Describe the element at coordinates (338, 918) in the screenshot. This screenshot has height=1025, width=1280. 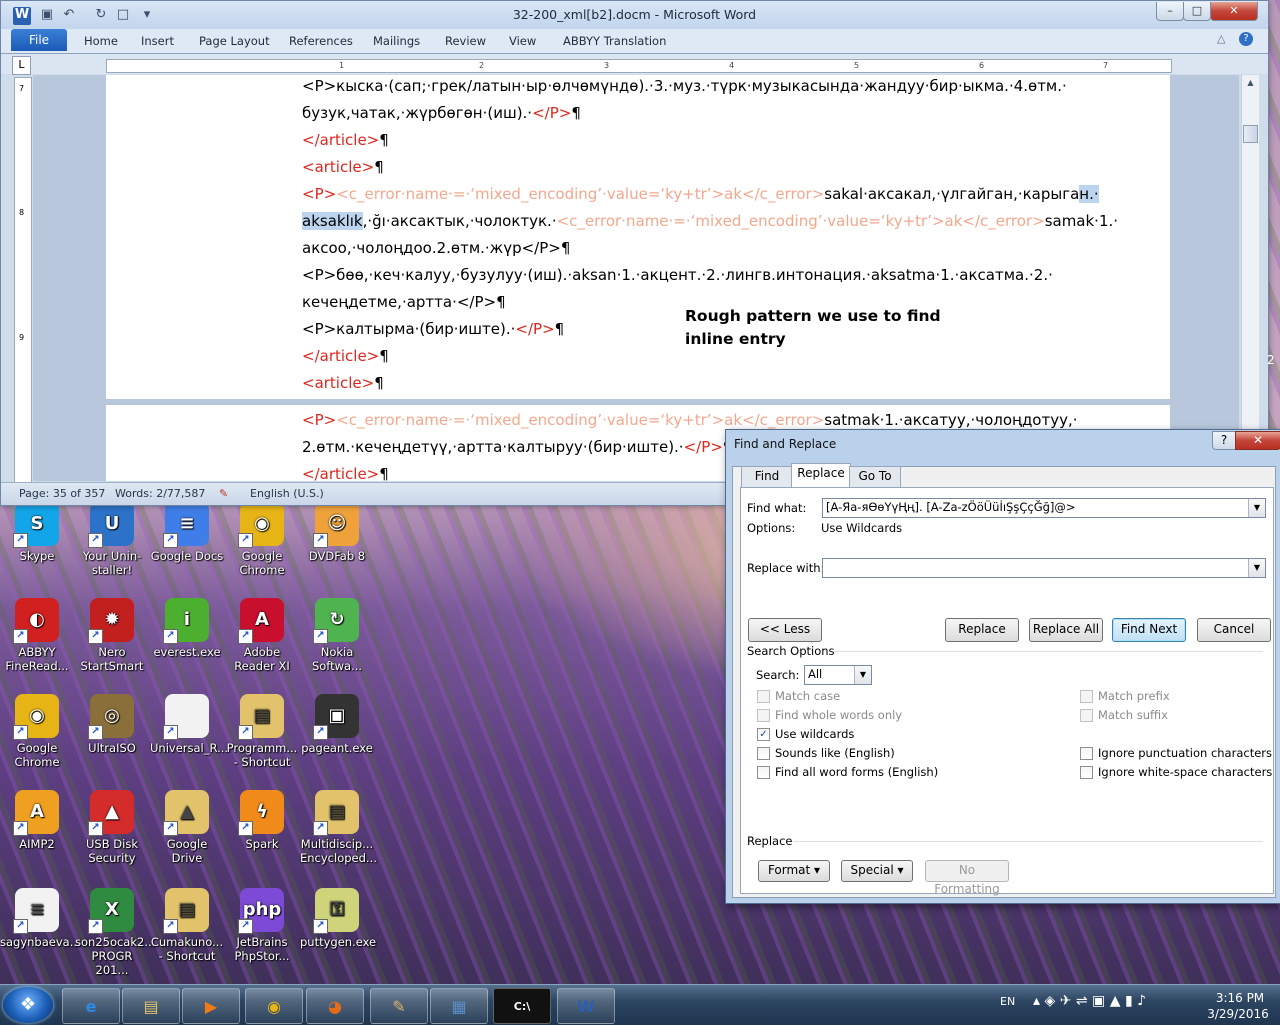
I see `desktop-icon: ⚿ ↗ puttygen.exe` at that location.